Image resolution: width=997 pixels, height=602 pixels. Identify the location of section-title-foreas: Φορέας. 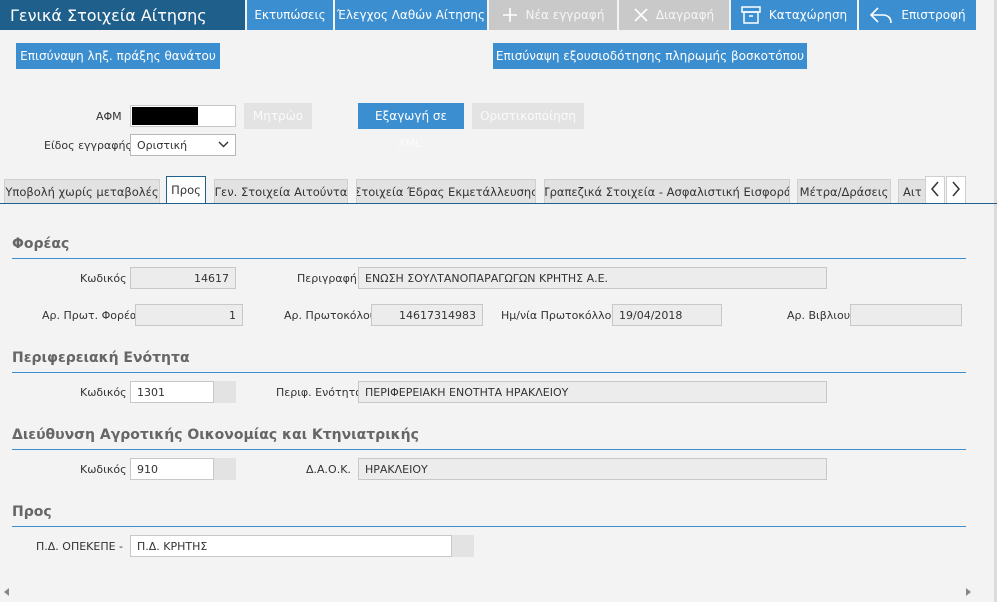
(41, 244).